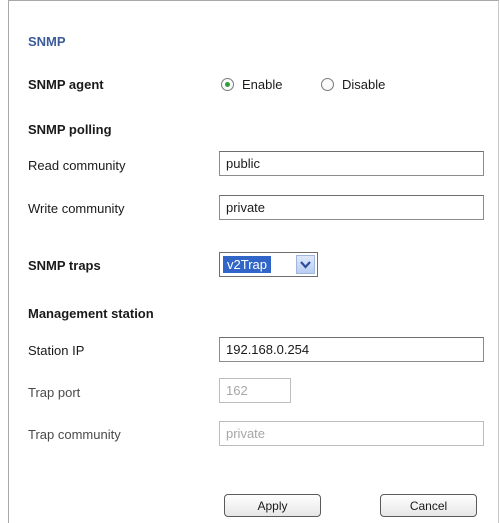  Describe the element at coordinates (74, 434) in the screenshot. I see `trap-community-label: Trap community` at that location.